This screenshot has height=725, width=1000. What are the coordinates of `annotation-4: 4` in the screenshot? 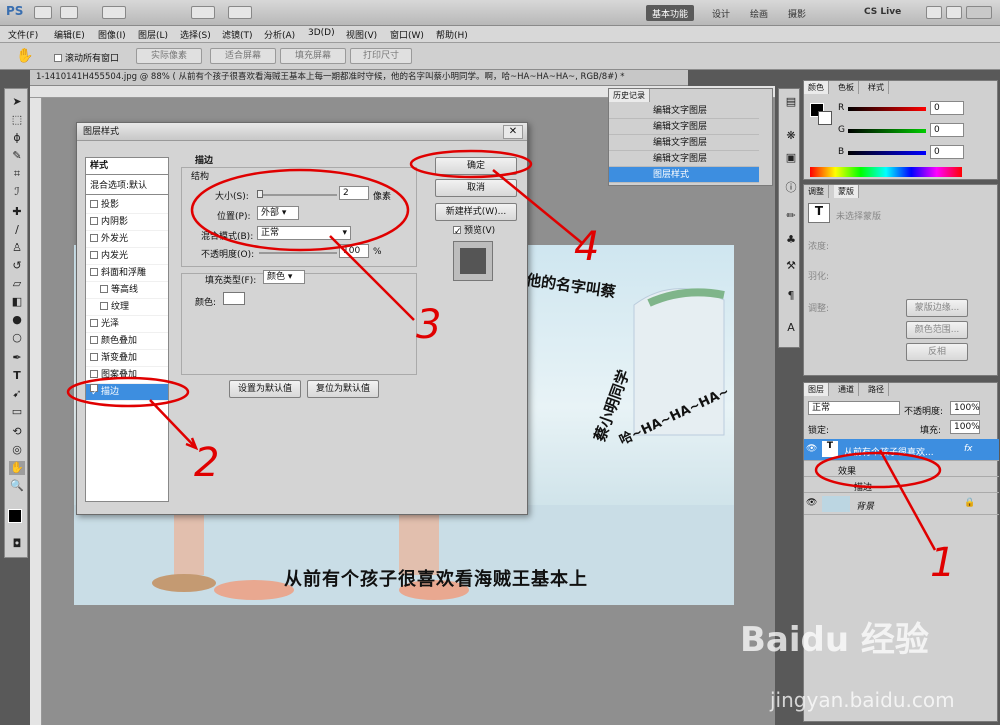 It's located at (587, 247).